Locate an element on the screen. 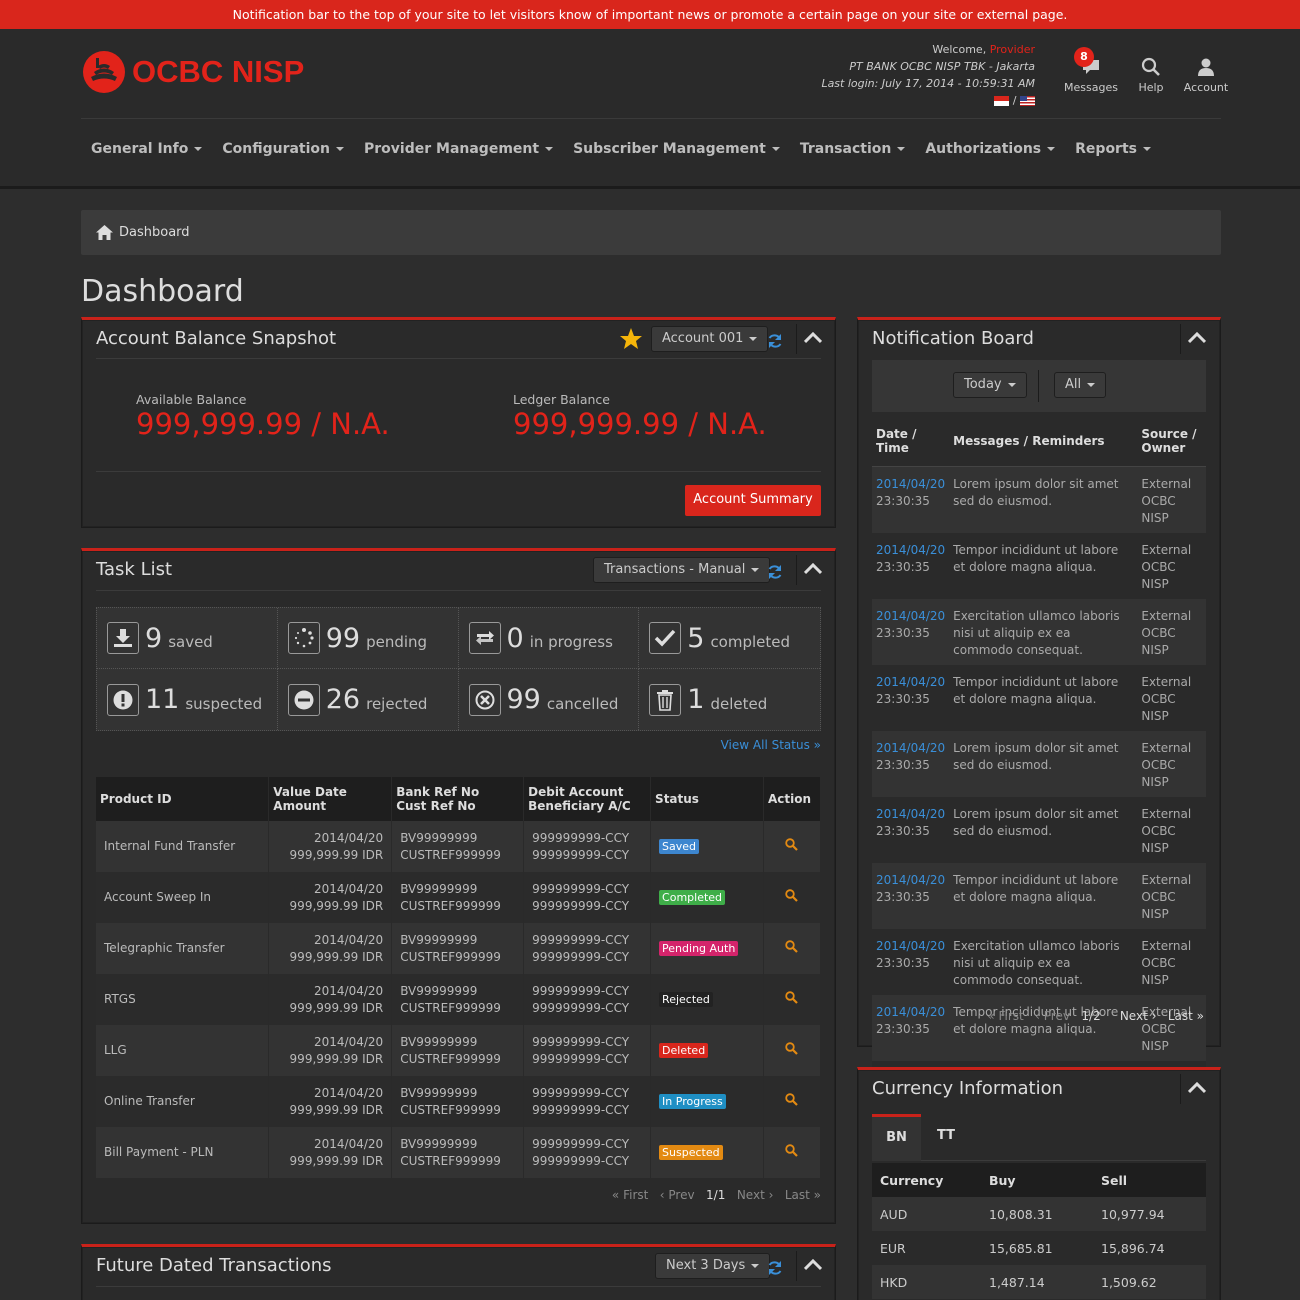 The width and height of the screenshot is (1300, 1300). nav-configuration: Configuration is located at coordinates (283, 149).